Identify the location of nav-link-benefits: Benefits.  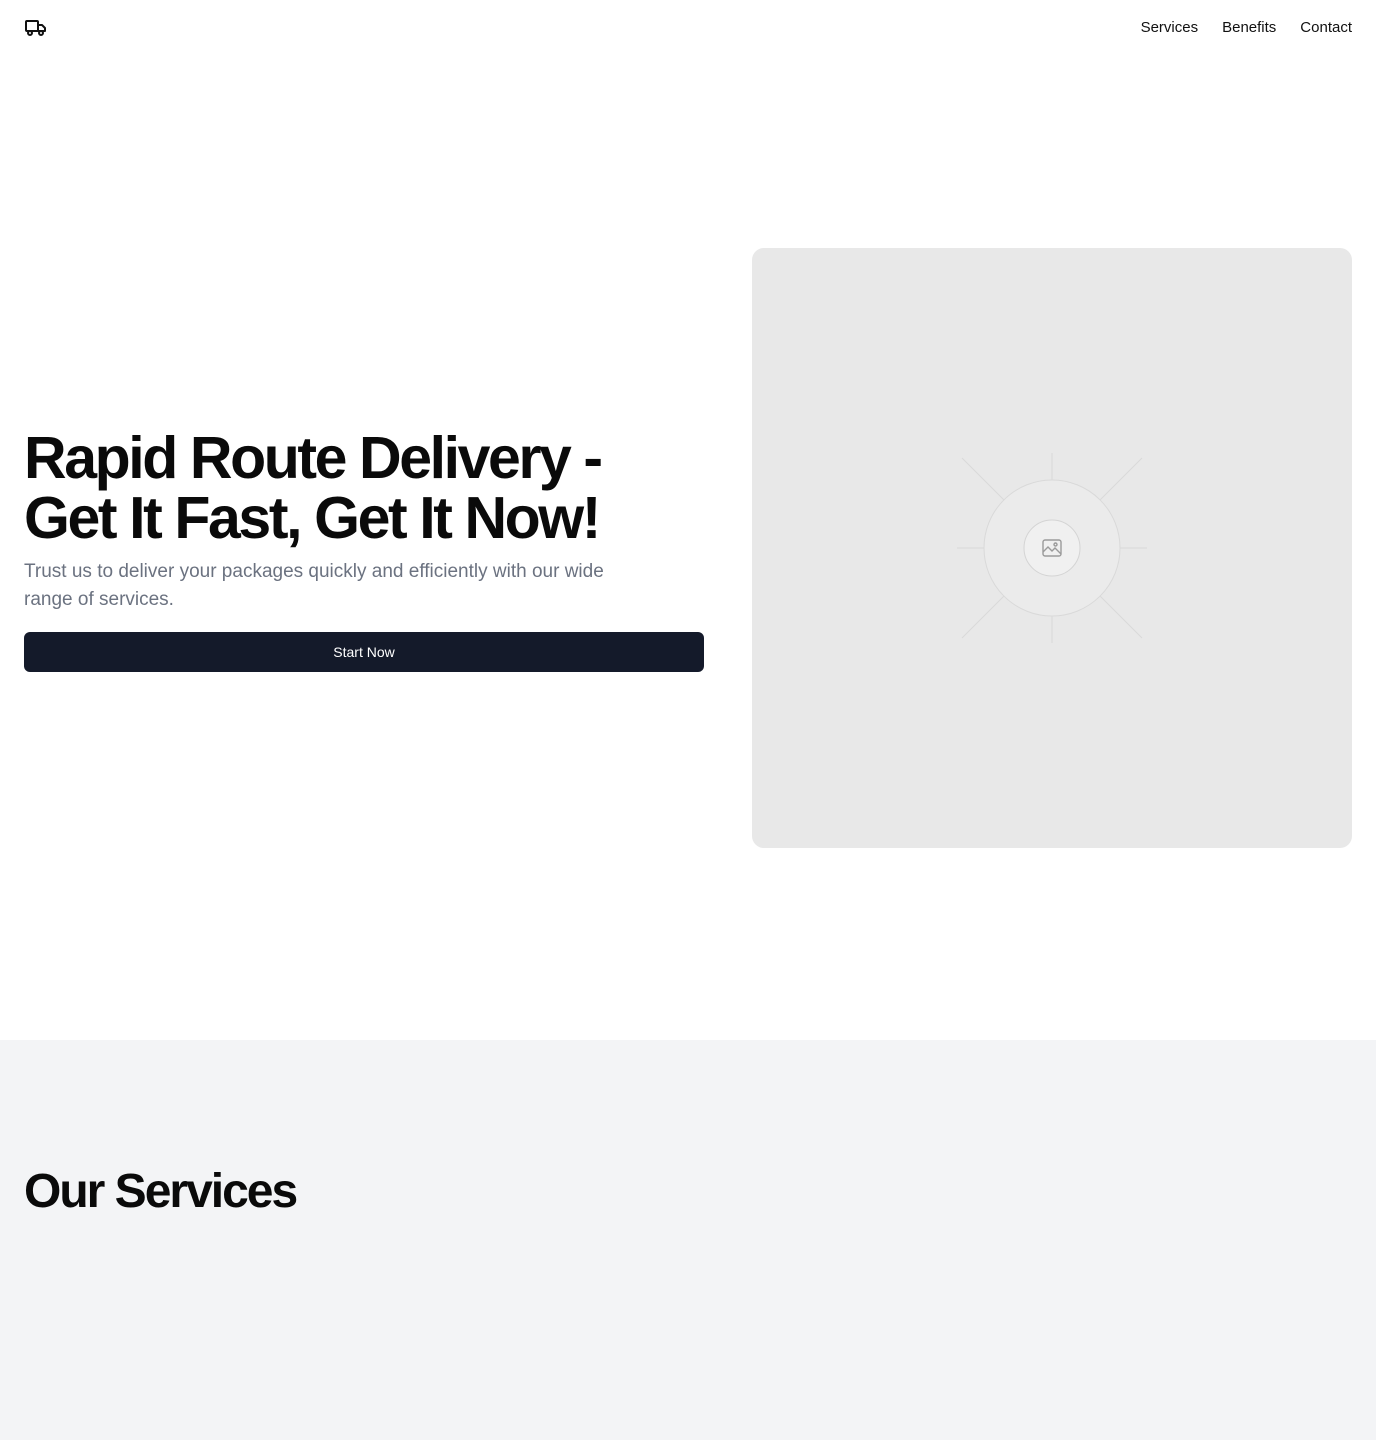
(1249, 28).